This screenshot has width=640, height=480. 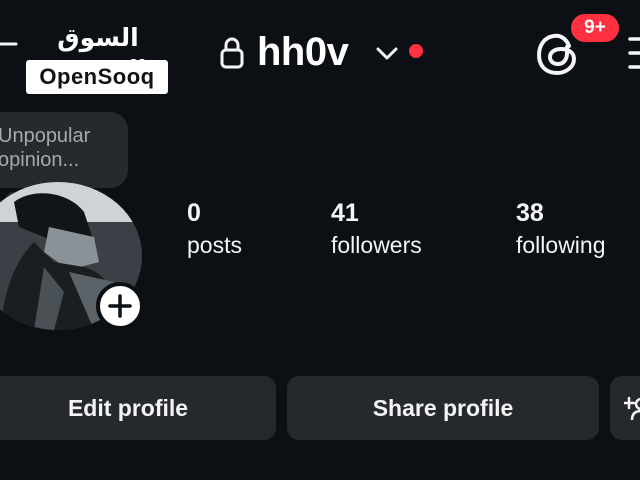 I want to click on followers-stat: 41 followers, so click(x=376, y=228).